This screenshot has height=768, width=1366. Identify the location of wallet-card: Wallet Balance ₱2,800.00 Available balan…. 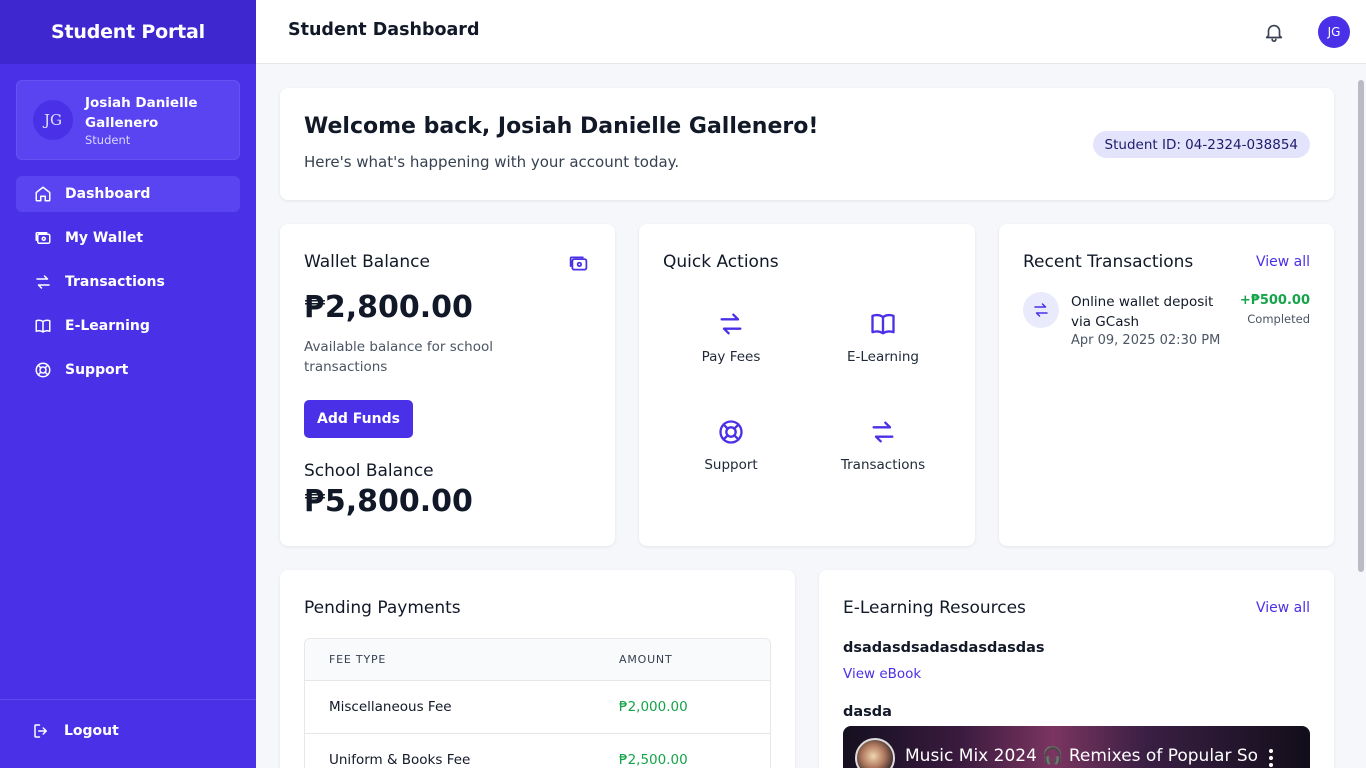
(447, 385).